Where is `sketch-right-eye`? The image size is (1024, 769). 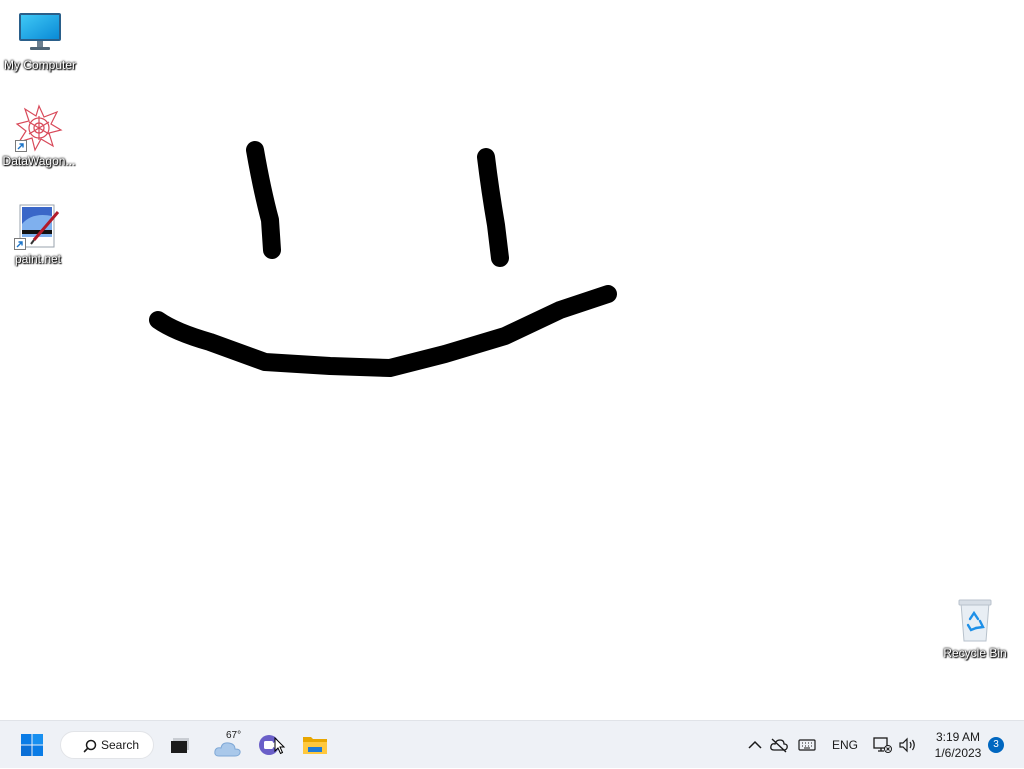 sketch-right-eye is located at coordinates (493, 207).